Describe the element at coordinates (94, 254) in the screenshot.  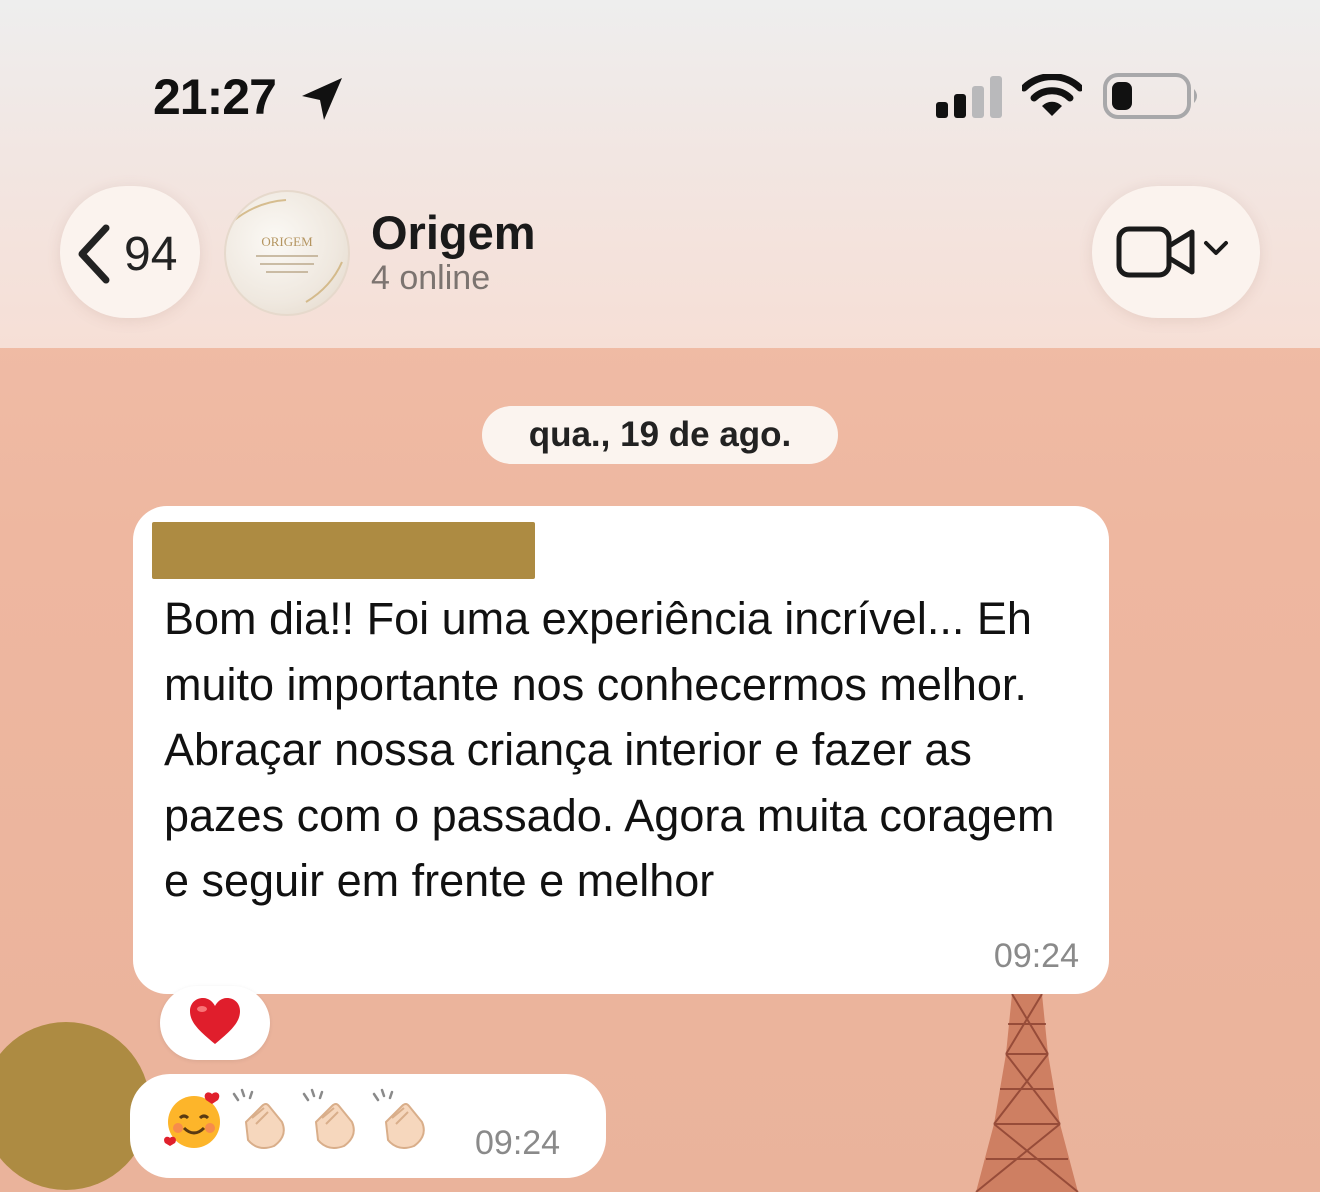
I see `chevron-left-icon` at that location.